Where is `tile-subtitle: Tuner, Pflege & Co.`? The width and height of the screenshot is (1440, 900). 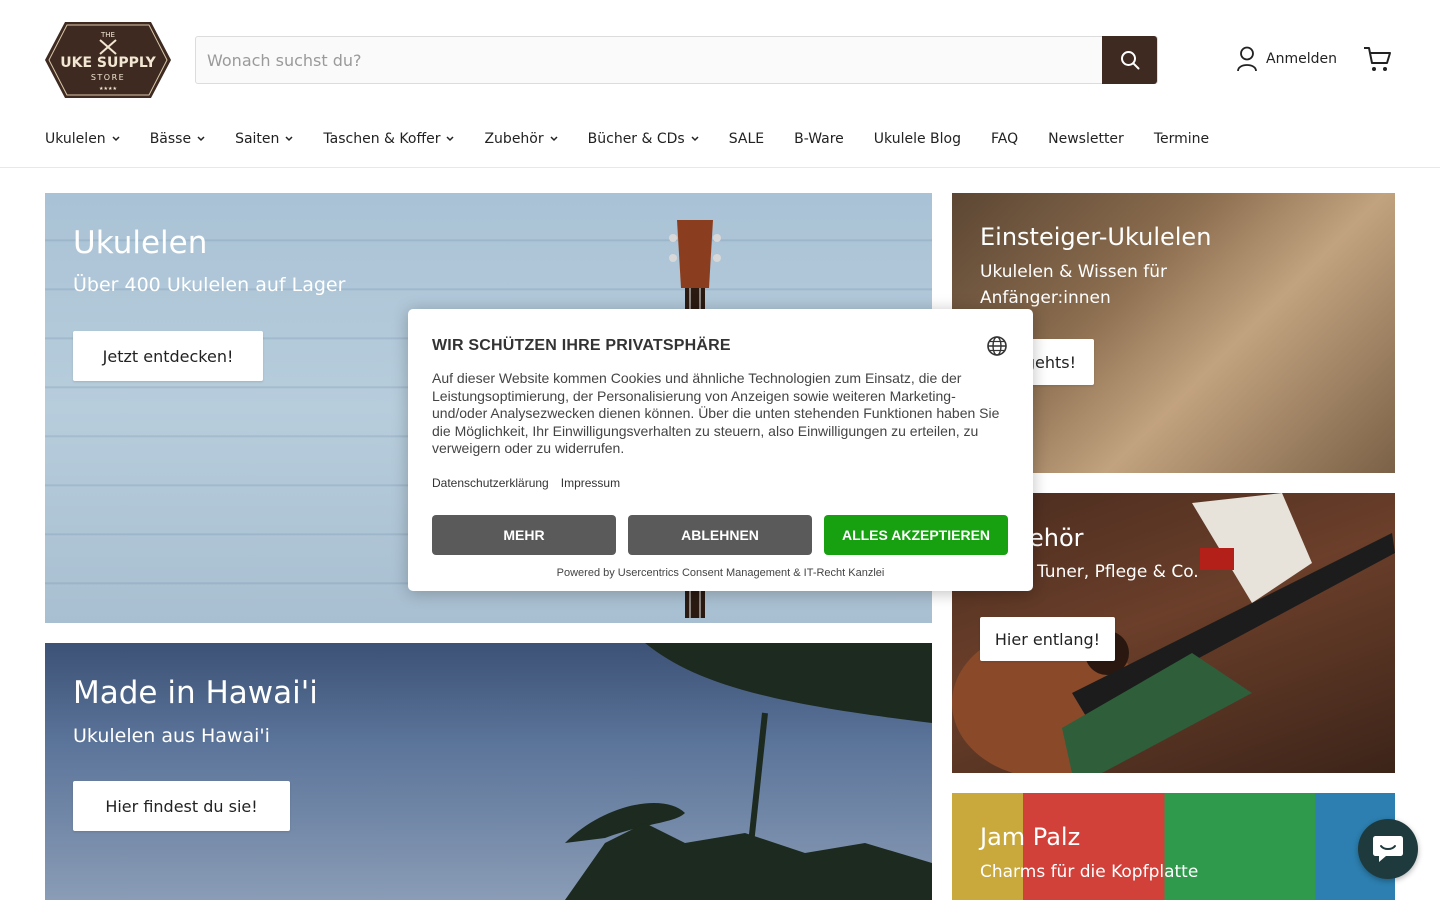
tile-subtitle: Tuner, Pflege & Co. is located at coordinates (1118, 572).